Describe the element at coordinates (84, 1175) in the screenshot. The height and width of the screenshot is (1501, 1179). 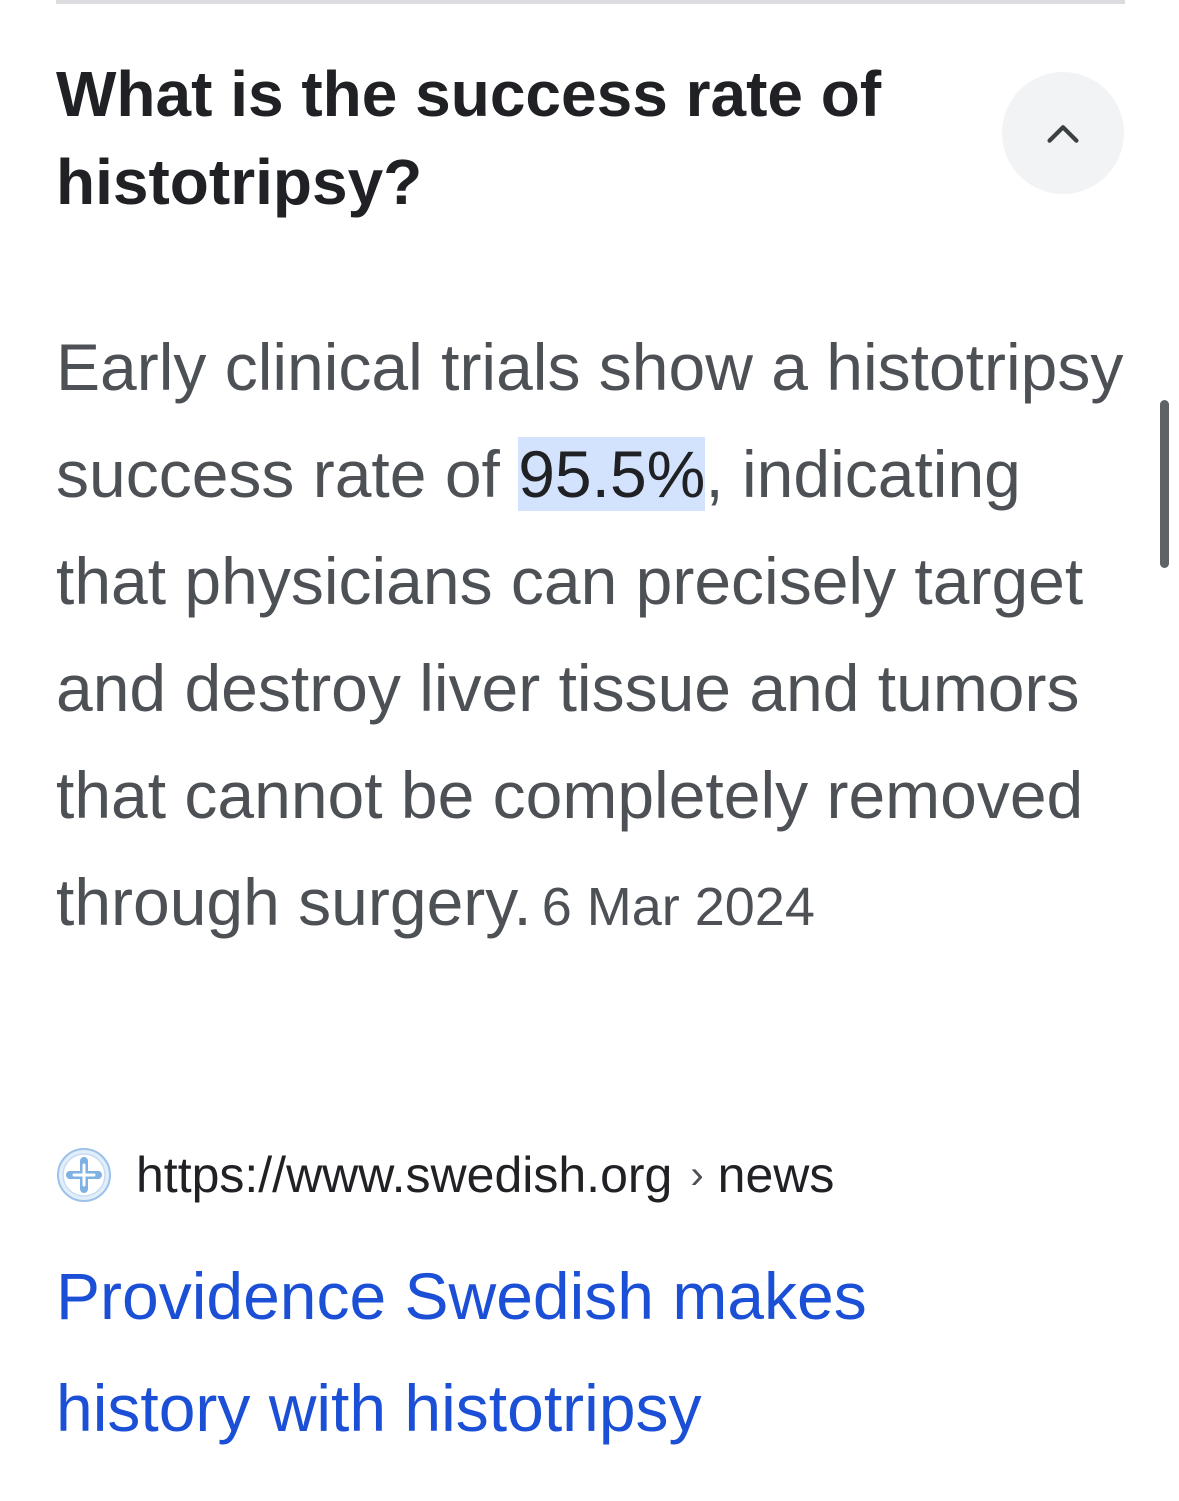
I see `swedish-cross-icon` at that location.